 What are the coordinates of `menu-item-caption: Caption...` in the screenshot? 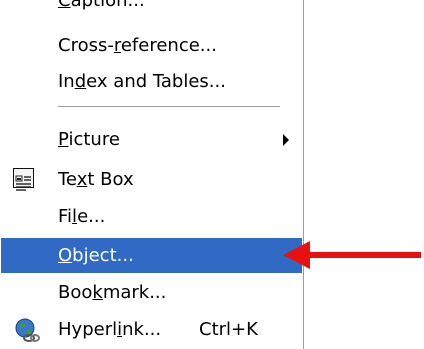 It's located at (151, 9).